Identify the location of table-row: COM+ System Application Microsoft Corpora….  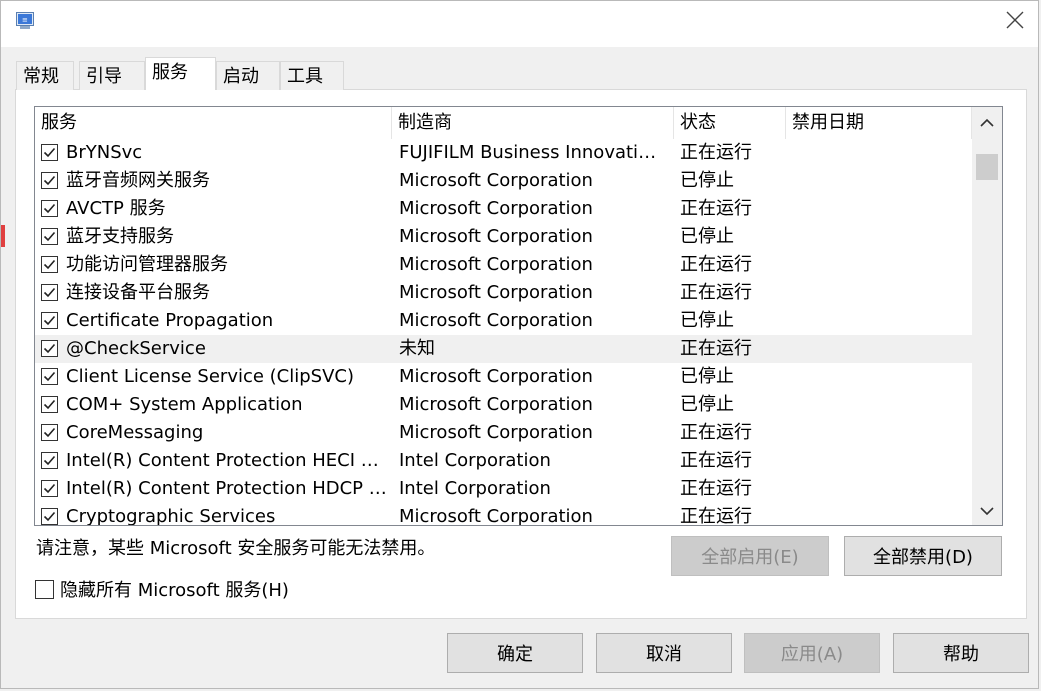
(503, 405).